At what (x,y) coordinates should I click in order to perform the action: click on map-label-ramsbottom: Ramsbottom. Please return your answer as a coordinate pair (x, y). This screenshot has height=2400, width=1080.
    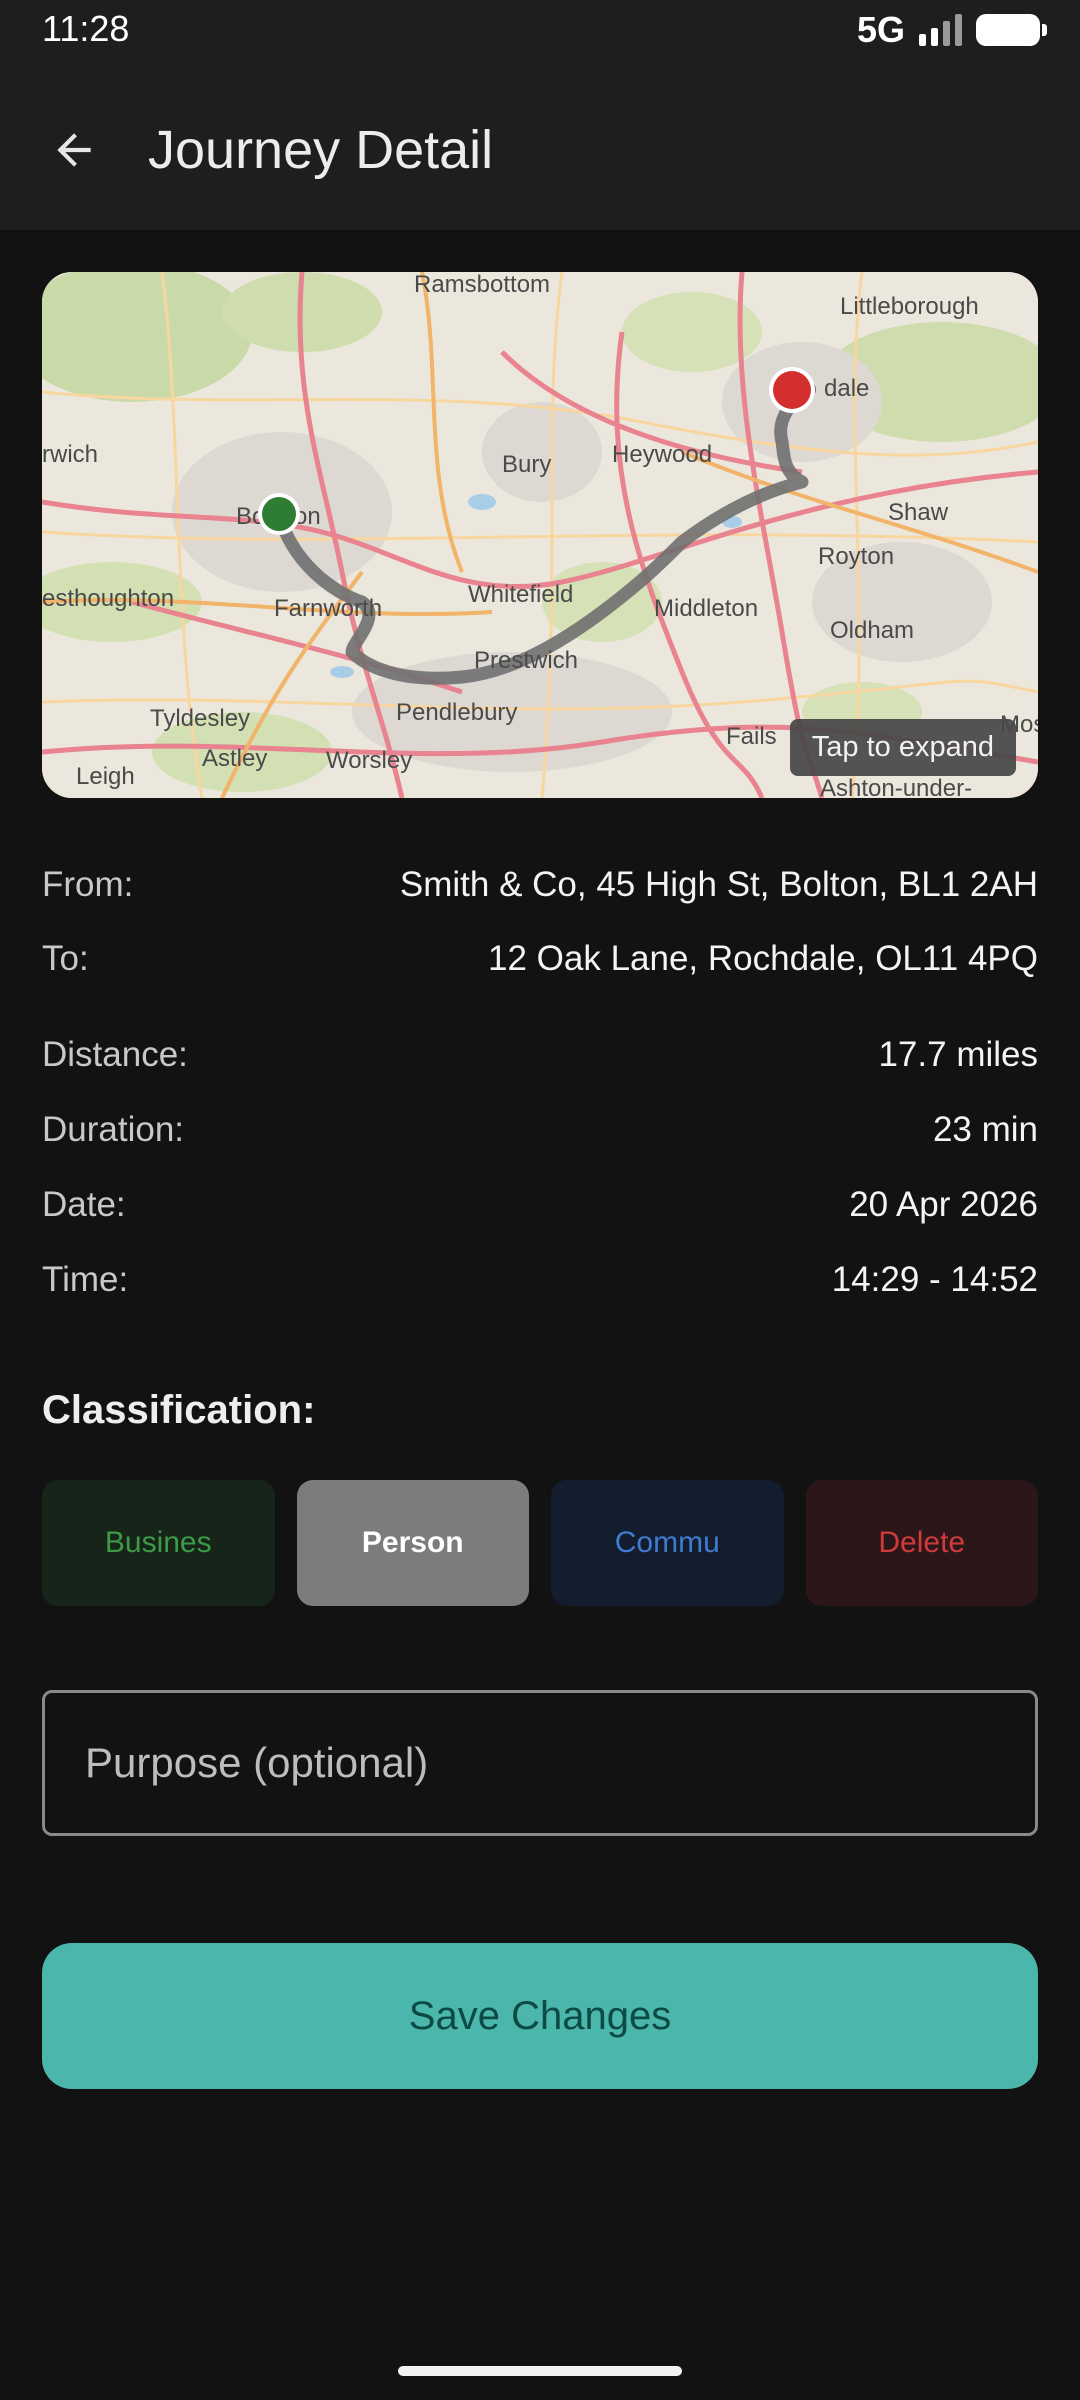
    Looking at the image, I should click on (482, 285).